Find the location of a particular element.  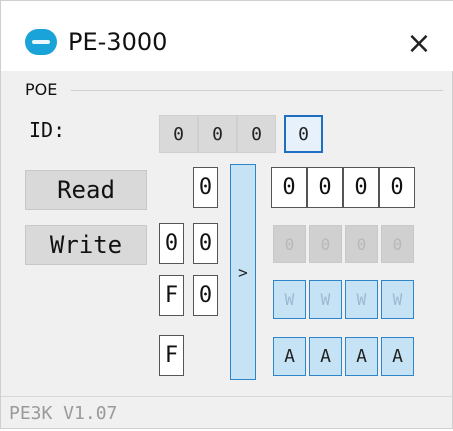

read-button: Read is located at coordinates (86, 190).